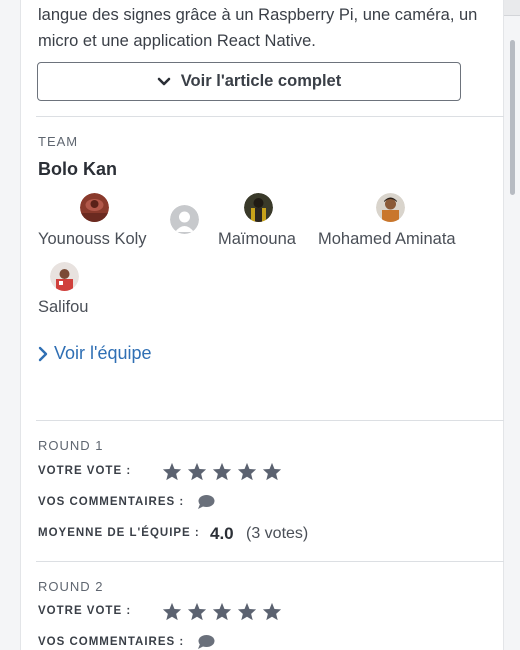 This screenshot has height=650, width=520. Describe the element at coordinates (387, 239) in the screenshot. I see `member-name: Mohamed Aminata` at that location.